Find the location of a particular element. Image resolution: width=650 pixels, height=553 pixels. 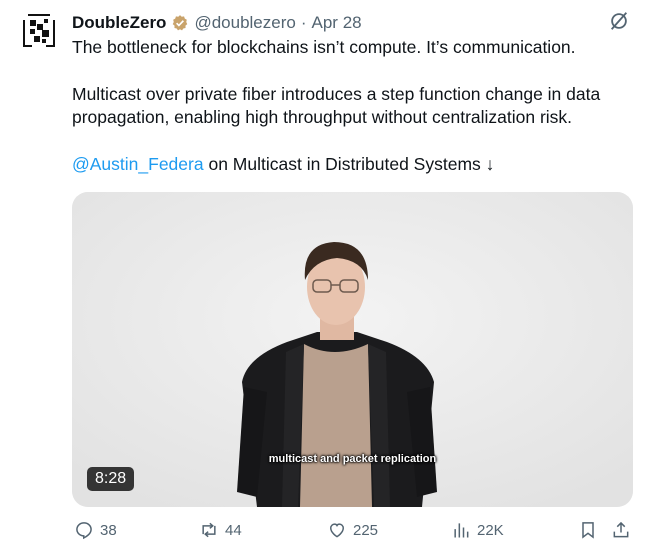

heart-icon is located at coordinates (337, 530).